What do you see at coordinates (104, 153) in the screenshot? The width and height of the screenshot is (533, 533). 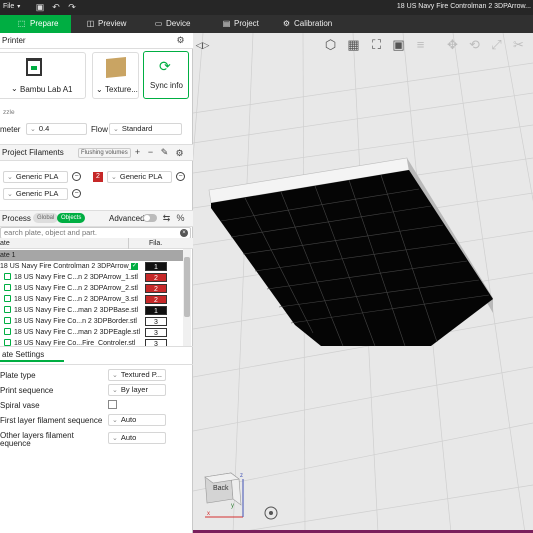 I see `flushing-volumes-button: Flushing volumes` at bounding box center [104, 153].